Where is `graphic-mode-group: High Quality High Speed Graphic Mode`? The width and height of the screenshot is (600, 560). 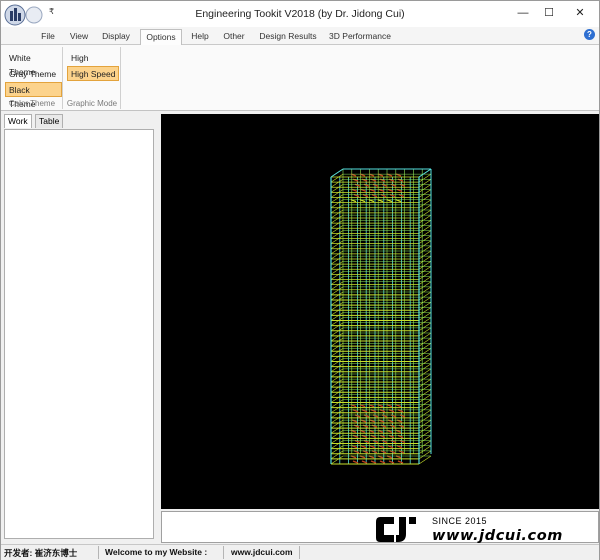
graphic-mode-group: High Quality High Speed Graphic Mode is located at coordinates (92, 78).